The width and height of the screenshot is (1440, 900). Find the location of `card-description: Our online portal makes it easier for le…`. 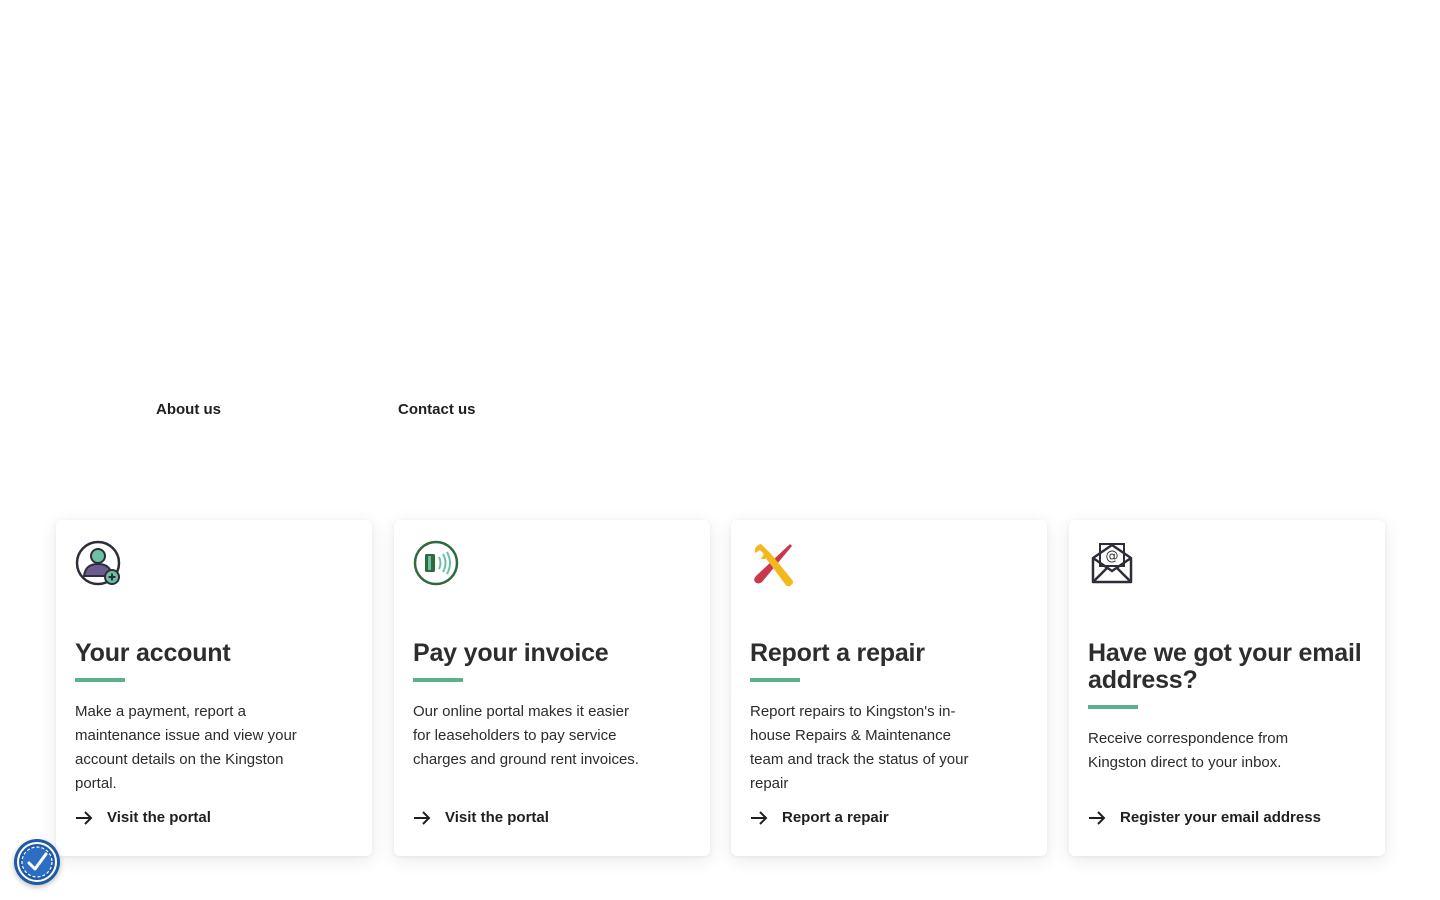

card-description: Our online portal makes it easier for le… is located at coordinates (526, 735).